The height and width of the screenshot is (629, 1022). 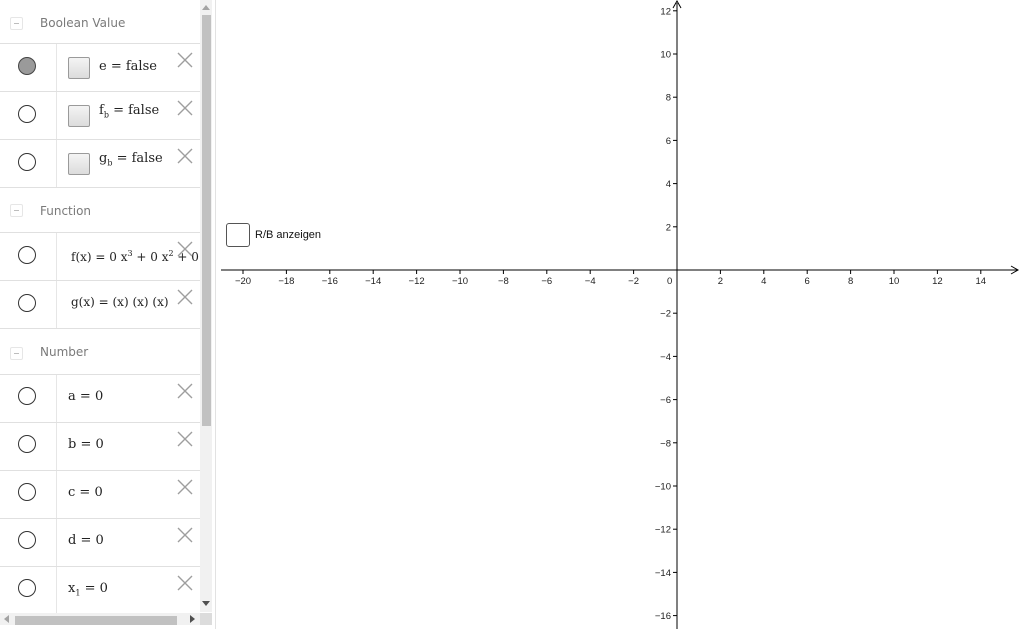 I want to click on algebra-item-gb: gb = false, so click(x=100, y=163).